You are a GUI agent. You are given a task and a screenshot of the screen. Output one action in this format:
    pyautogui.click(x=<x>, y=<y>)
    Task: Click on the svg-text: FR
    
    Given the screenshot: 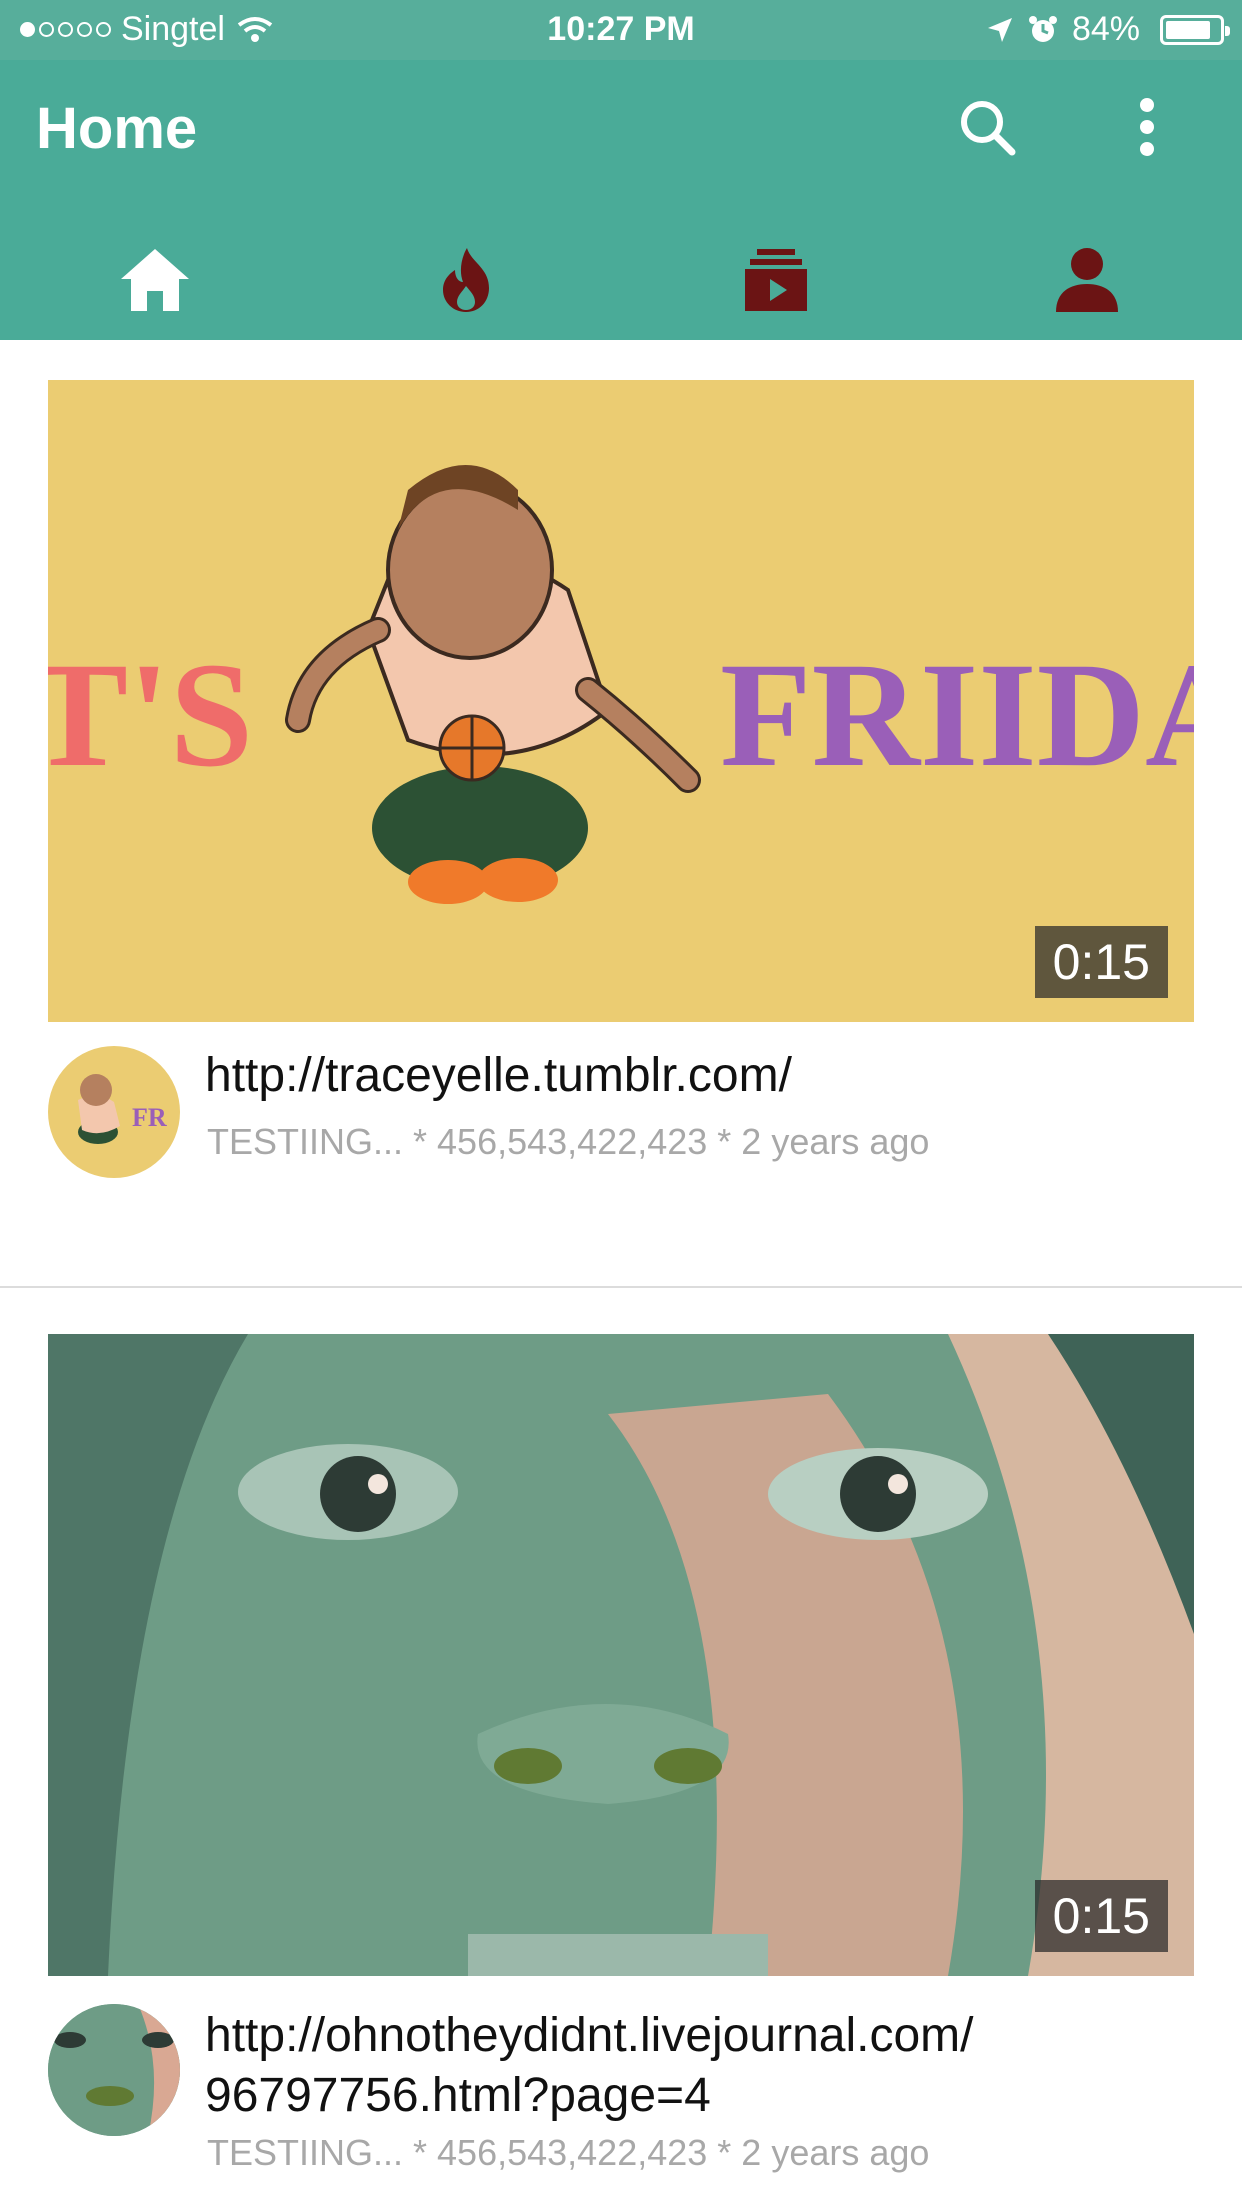 What is the action you would take?
    pyautogui.click(x=149, y=1117)
    